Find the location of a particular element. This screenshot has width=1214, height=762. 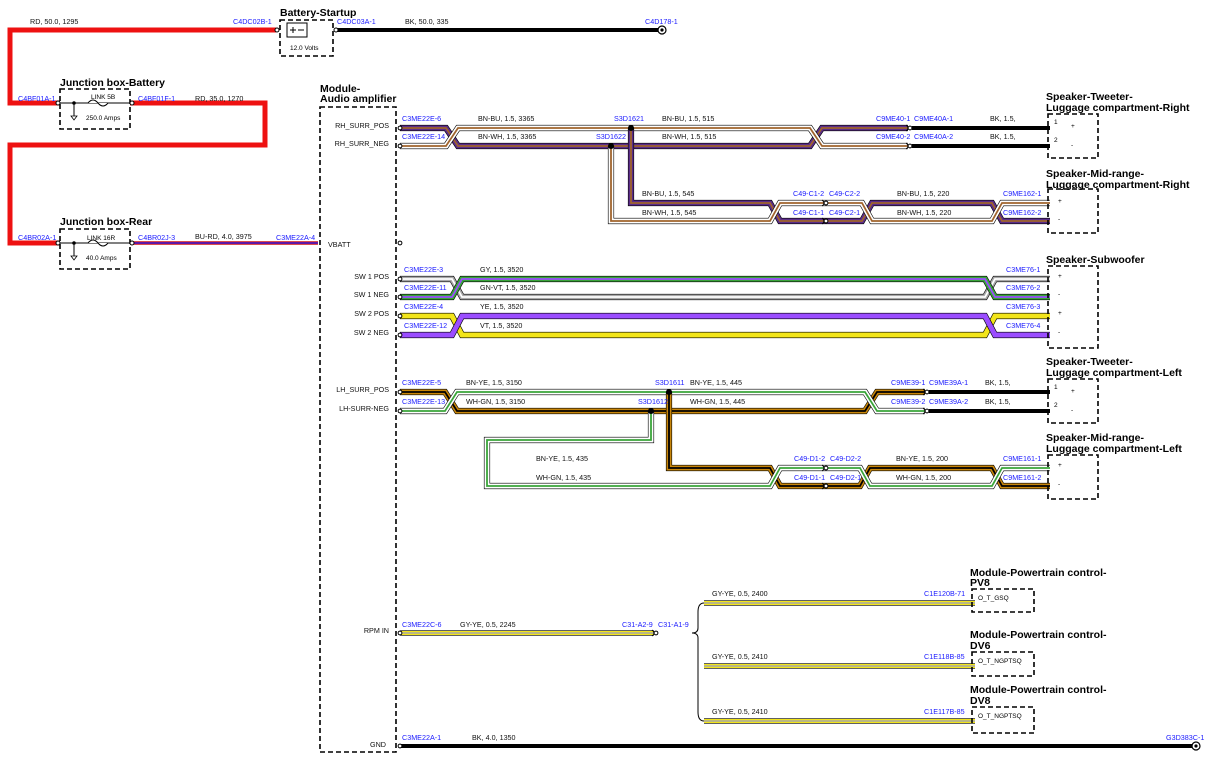

wire-label: GY-YE, 0.5, 2400 is located at coordinates (740, 593).